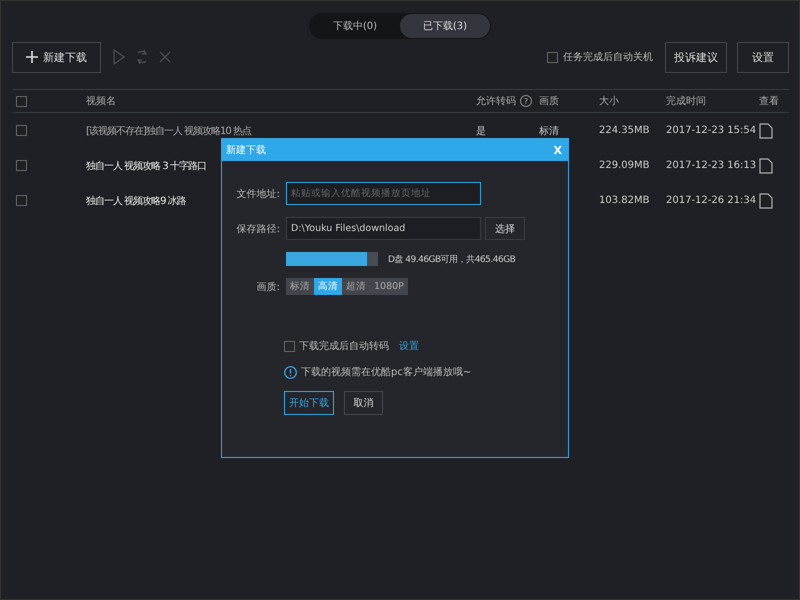  What do you see at coordinates (356, 286) in the screenshot?
I see `quality-option: 超清` at bounding box center [356, 286].